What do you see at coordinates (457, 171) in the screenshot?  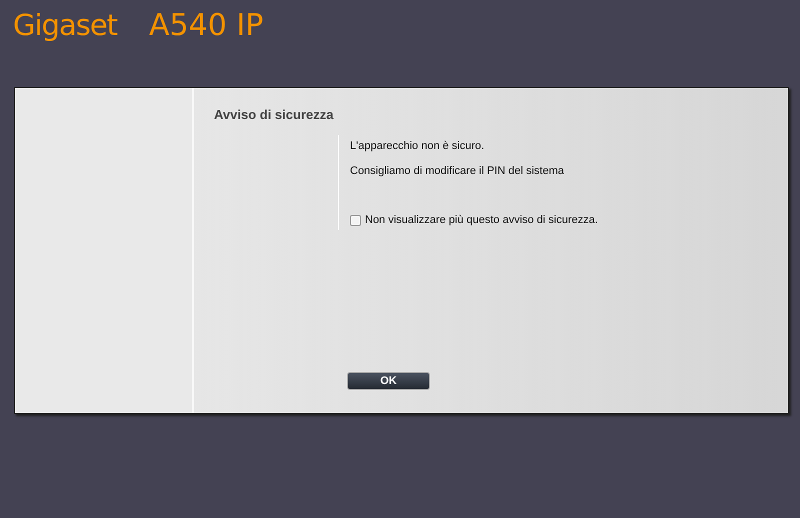 I see `message-text: Consigliamo di modificare il PIN del sistema` at bounding box center [457, 171].